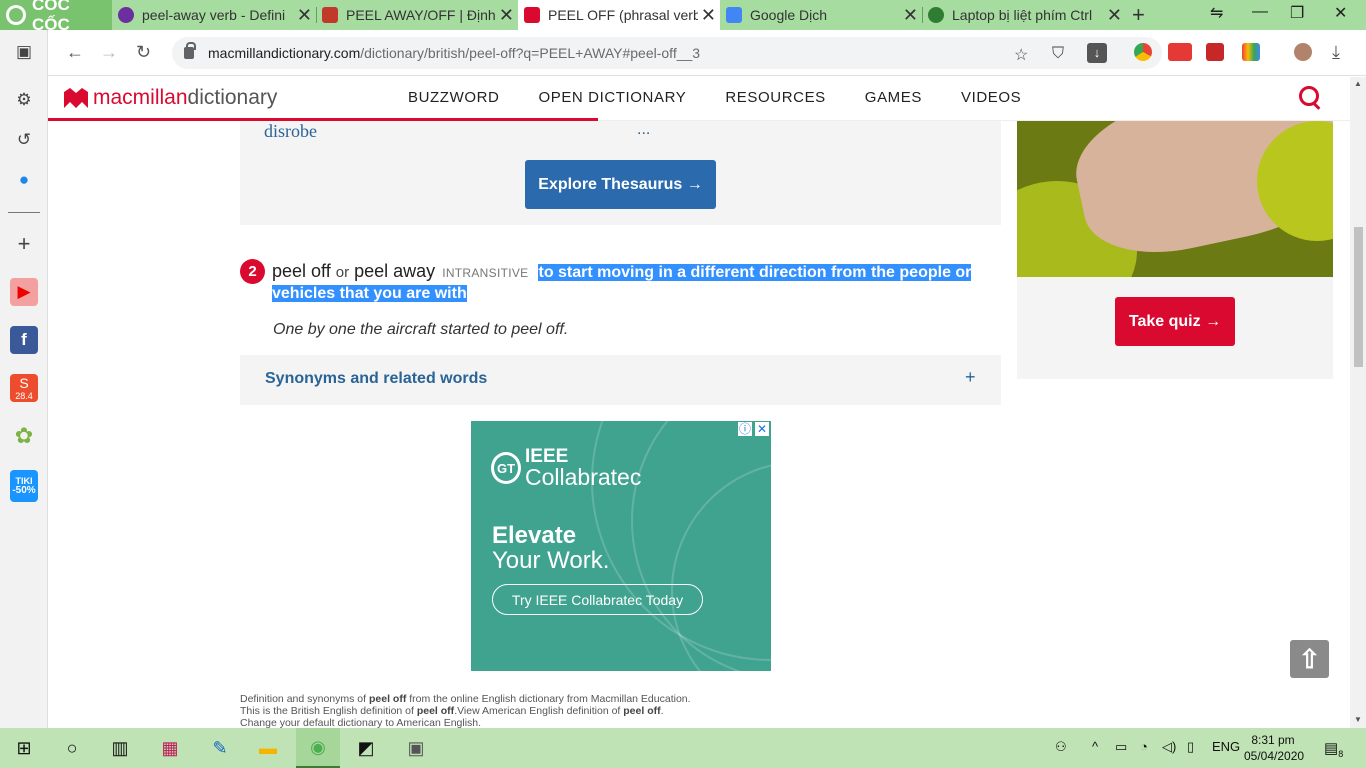  Describe the element at coordinates (1216, 13) in the screenshot. I see `tab-list-icon: ⇋` at that location.